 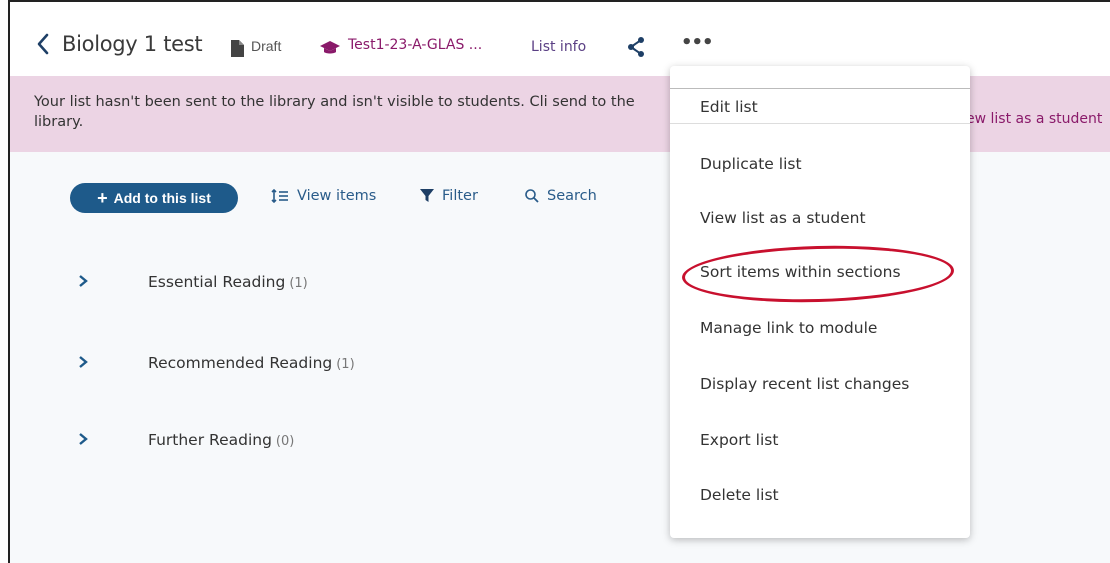 I want to click on section-label: Essential Reading (1), so click(x=228, y=282).